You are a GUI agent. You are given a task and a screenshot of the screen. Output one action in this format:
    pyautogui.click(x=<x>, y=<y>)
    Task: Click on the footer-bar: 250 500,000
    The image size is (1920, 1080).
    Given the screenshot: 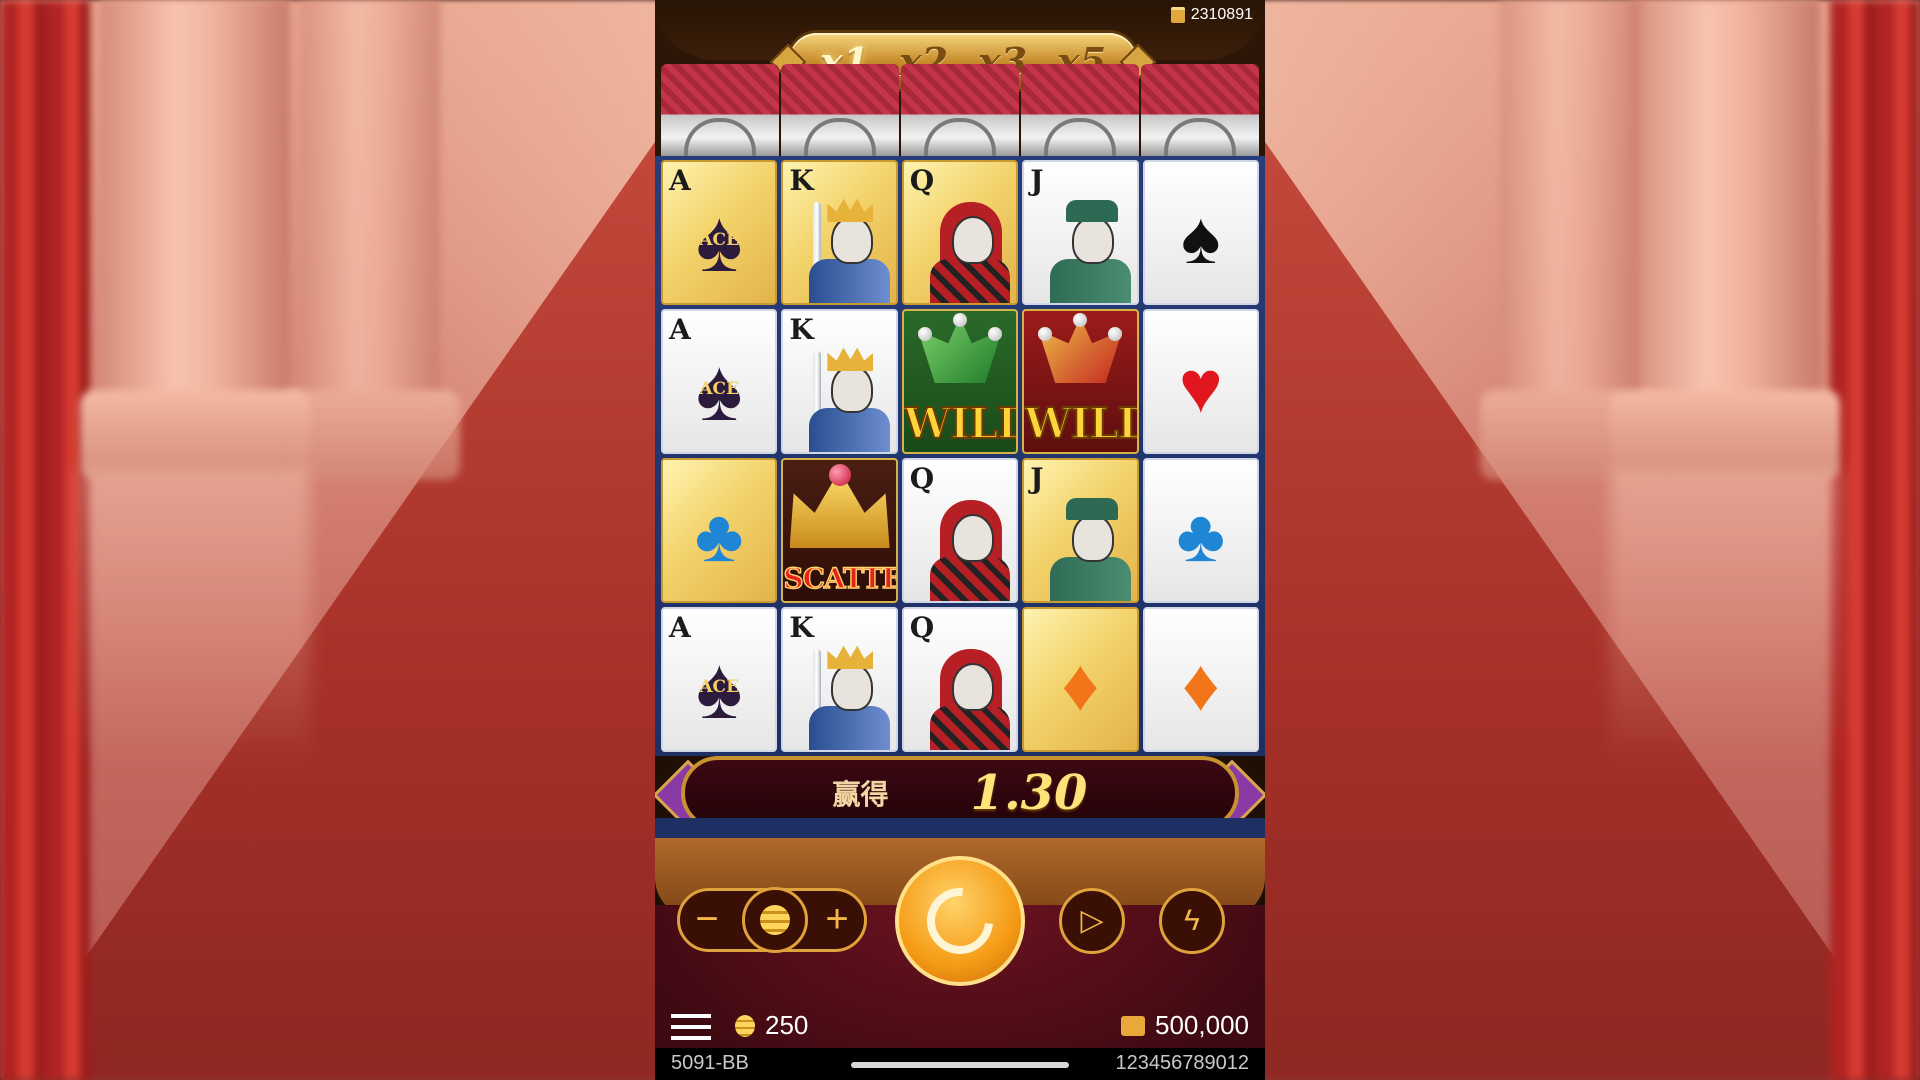 What is the action you would take?
    pyautogui.click(x=960, y=1024)
    